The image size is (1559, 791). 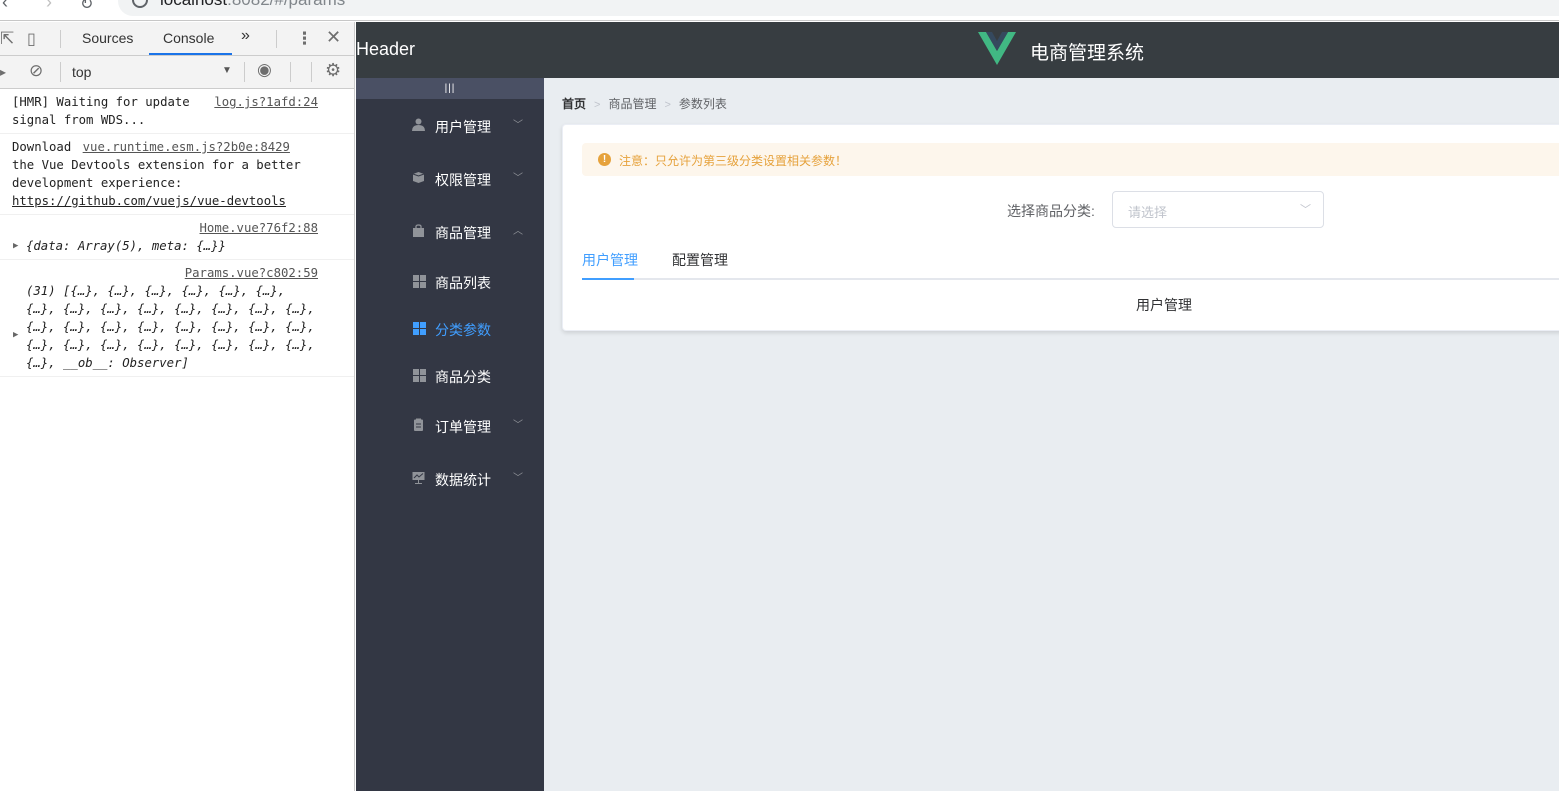 I want to click on clear-console-icon: ⊘, so click(x=36, y=71).